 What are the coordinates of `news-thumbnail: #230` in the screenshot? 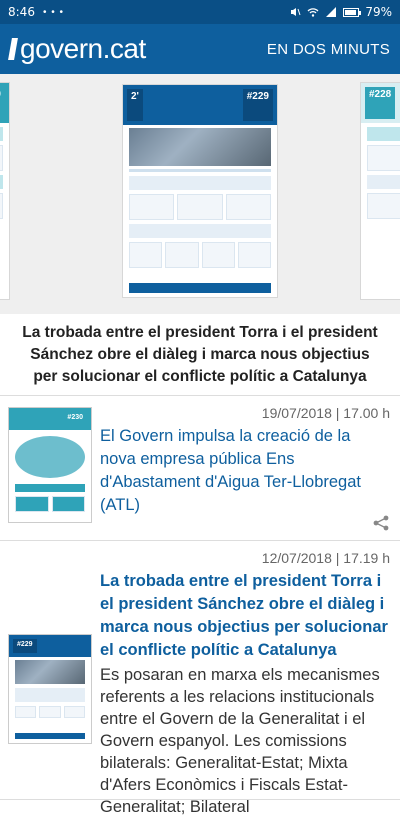 It's located at (50, 465).